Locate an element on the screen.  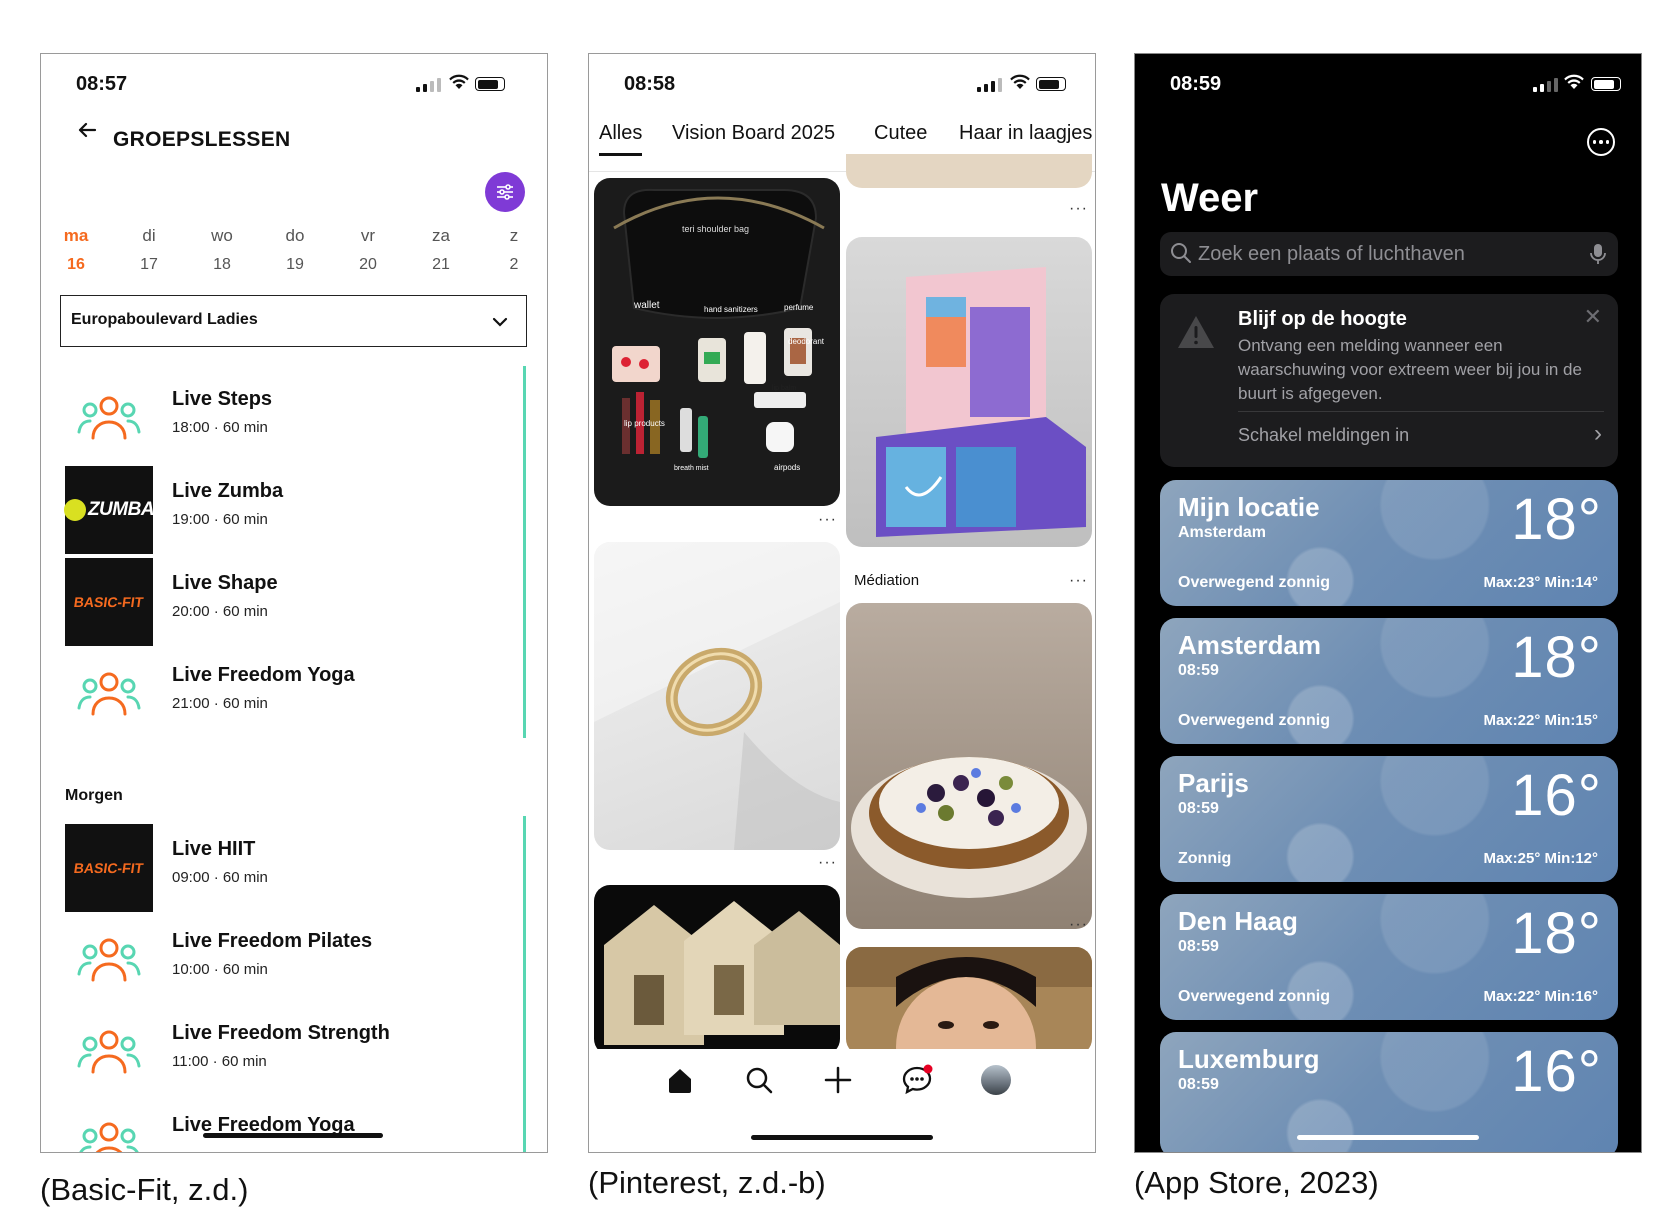
day-label: wo is located at coordinates (222, 235).